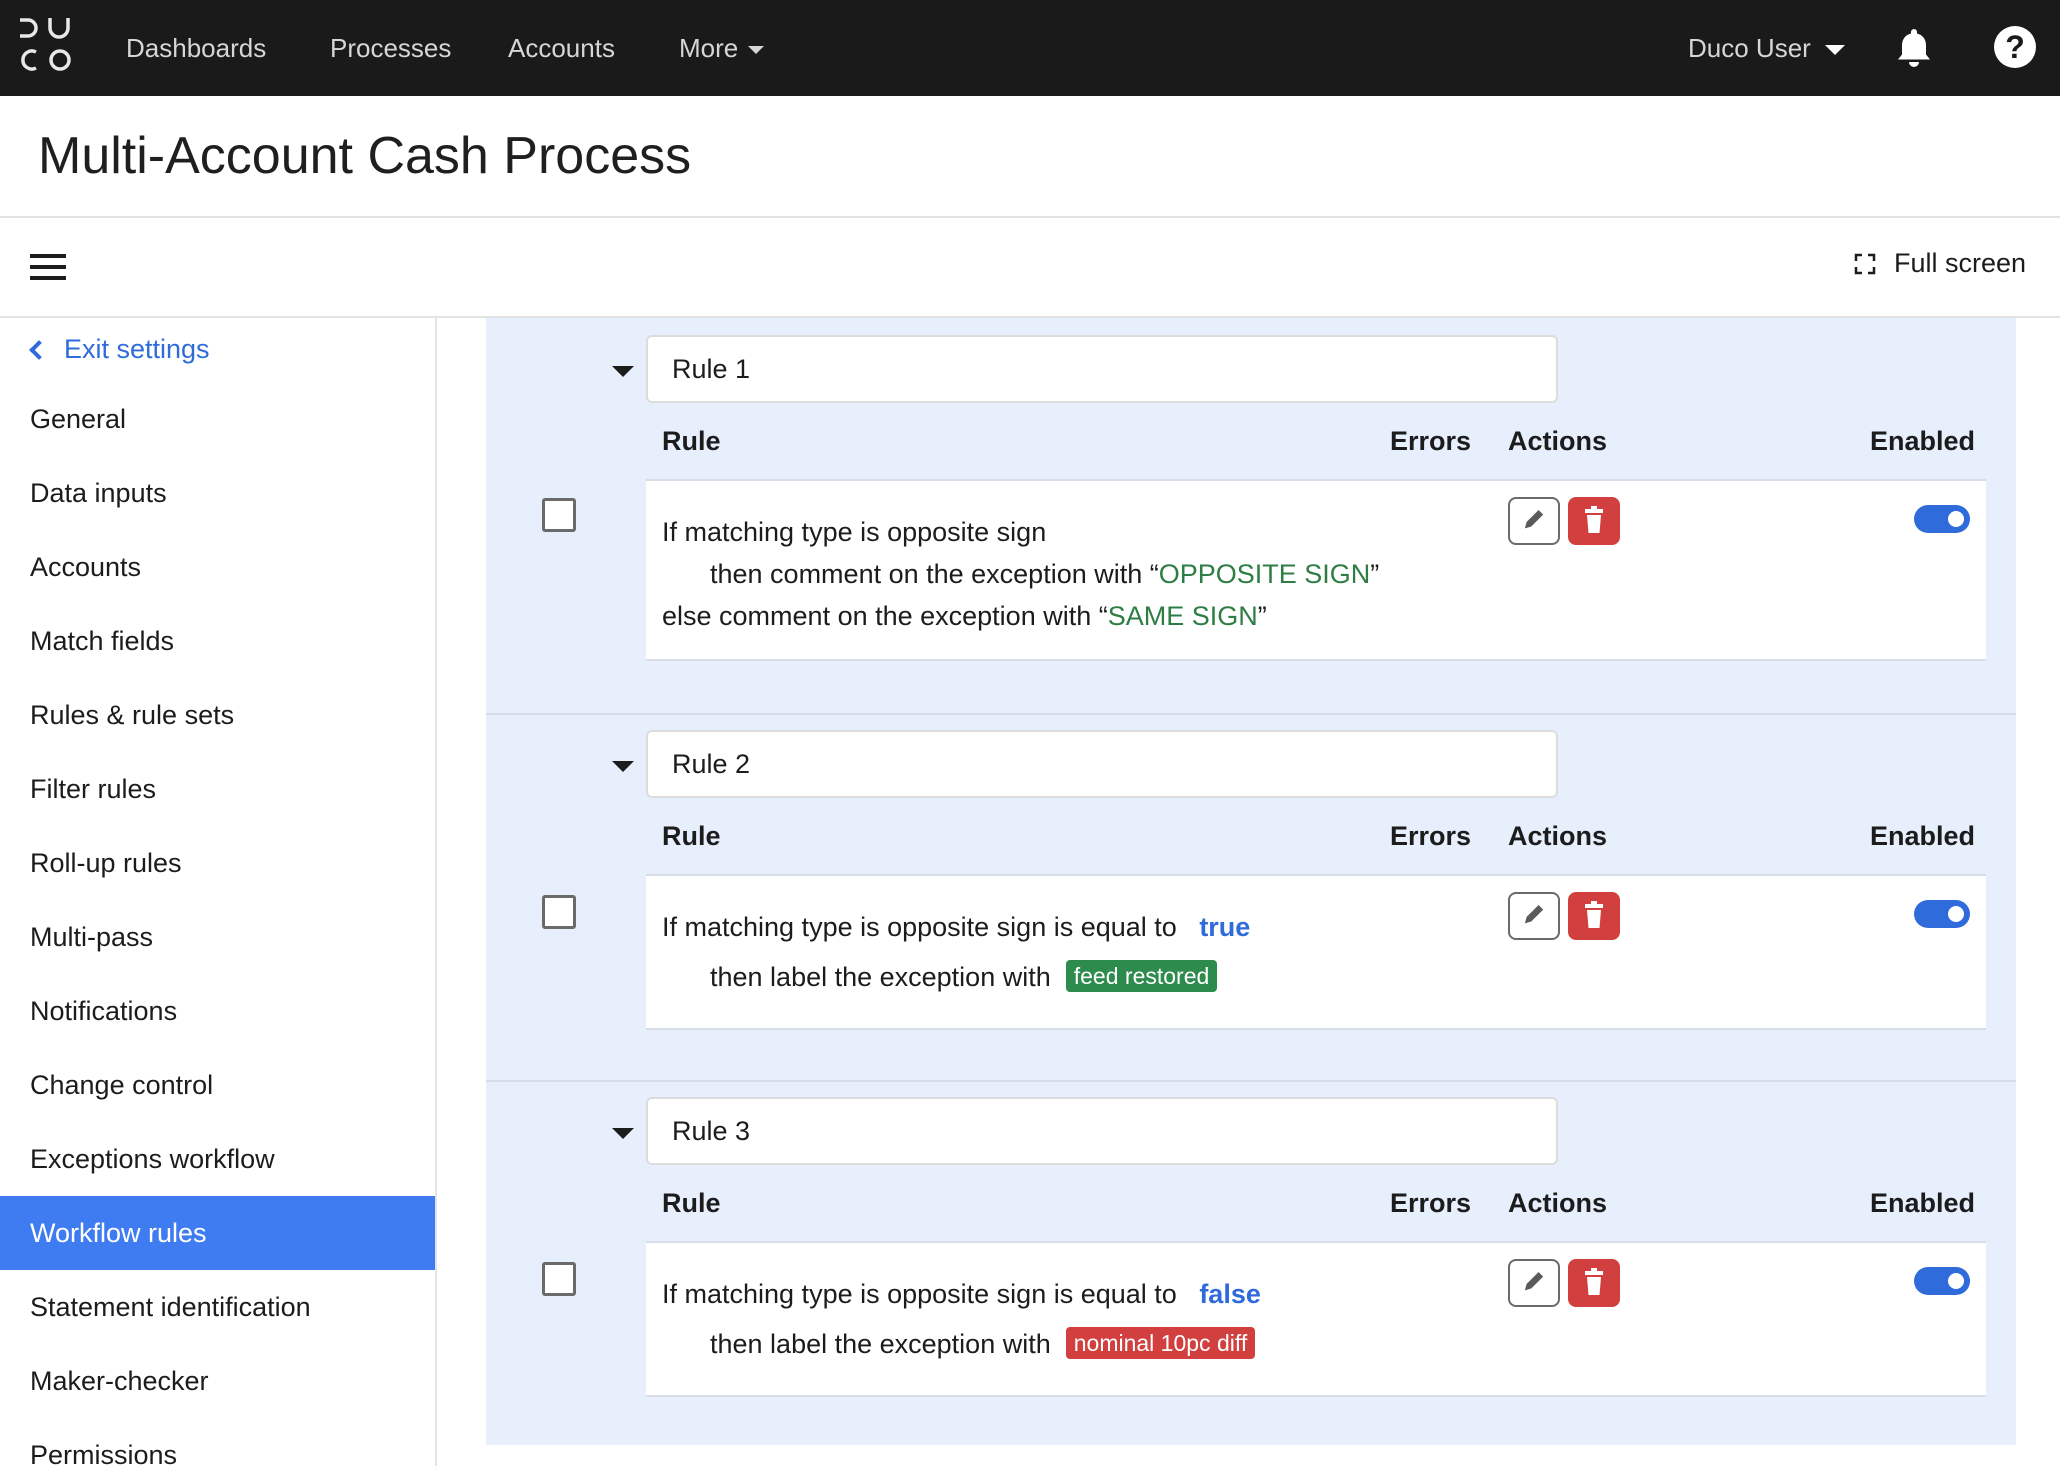  I want to click on full-screen-label: Full screen, so click(1959, 263).